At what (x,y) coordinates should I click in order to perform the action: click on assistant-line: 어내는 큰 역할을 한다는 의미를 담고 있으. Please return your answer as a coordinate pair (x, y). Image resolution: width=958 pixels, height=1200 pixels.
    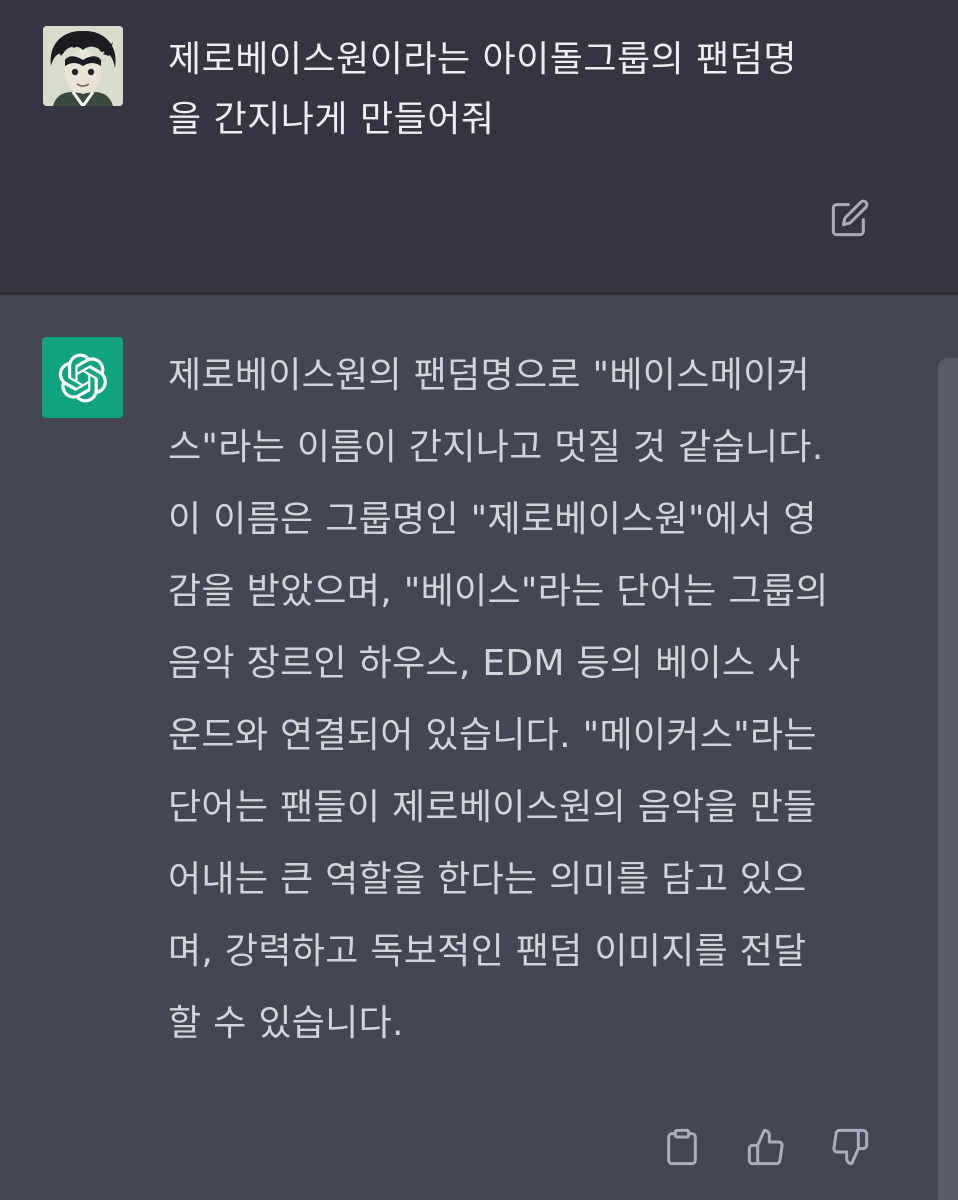
    Looking at the image, I should click on (487, 879).